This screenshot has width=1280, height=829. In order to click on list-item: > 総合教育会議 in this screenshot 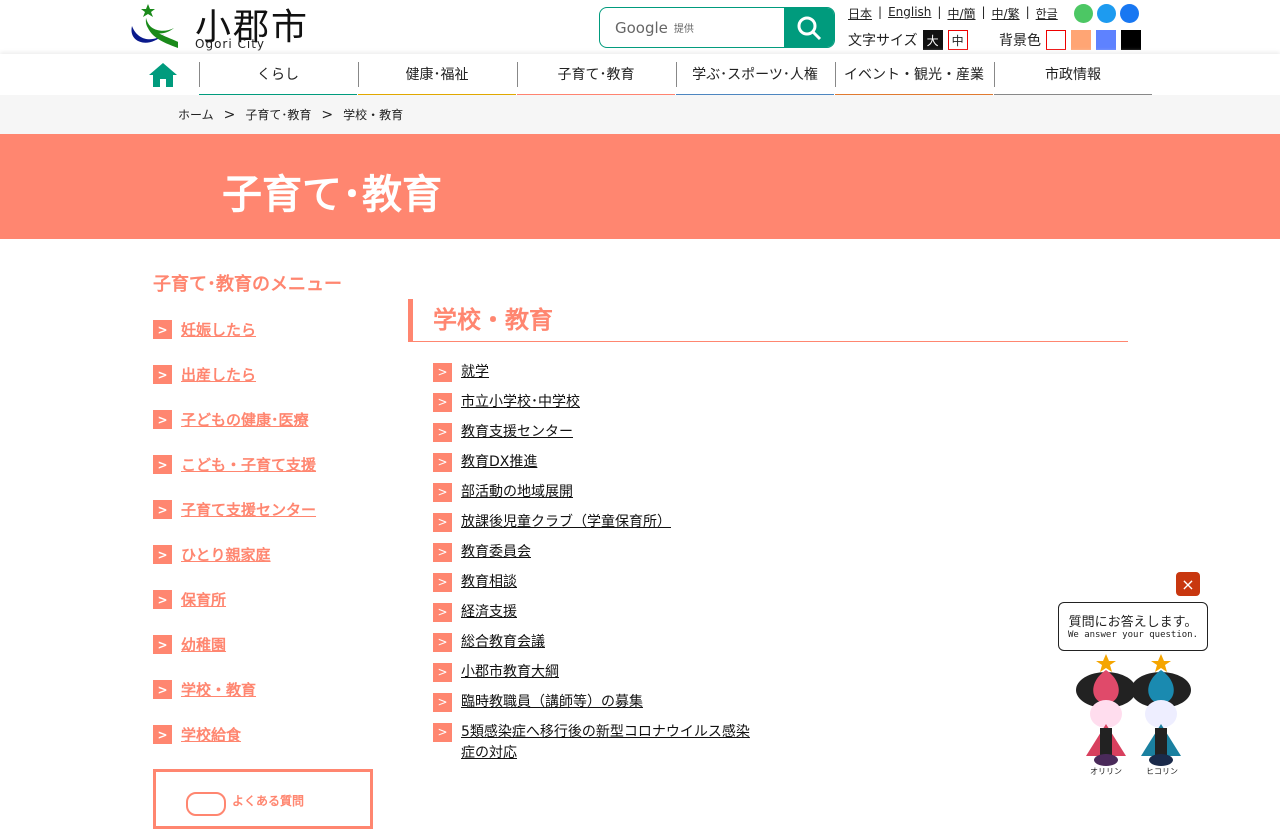, I will do `click(598, 642)`.